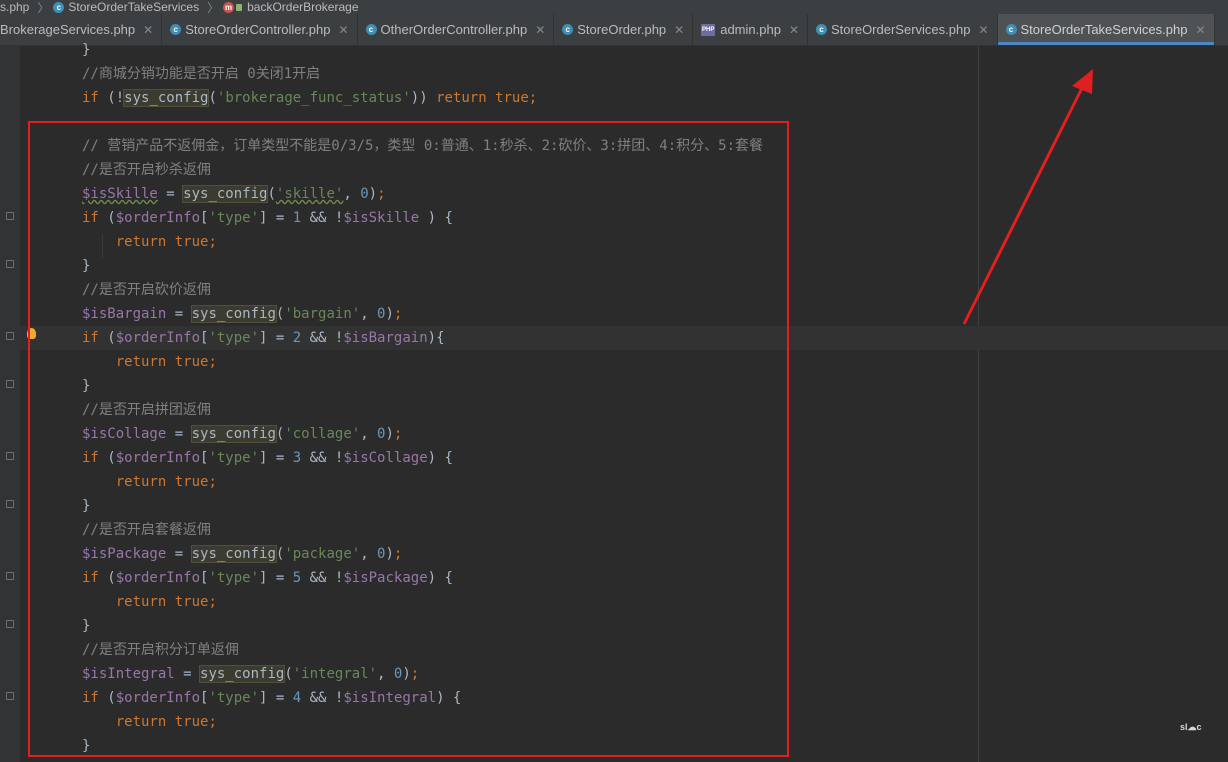 The height and width of the screenshot is (762, 1228). I want to click on watermark: sl☁c, so click(1191, 727).